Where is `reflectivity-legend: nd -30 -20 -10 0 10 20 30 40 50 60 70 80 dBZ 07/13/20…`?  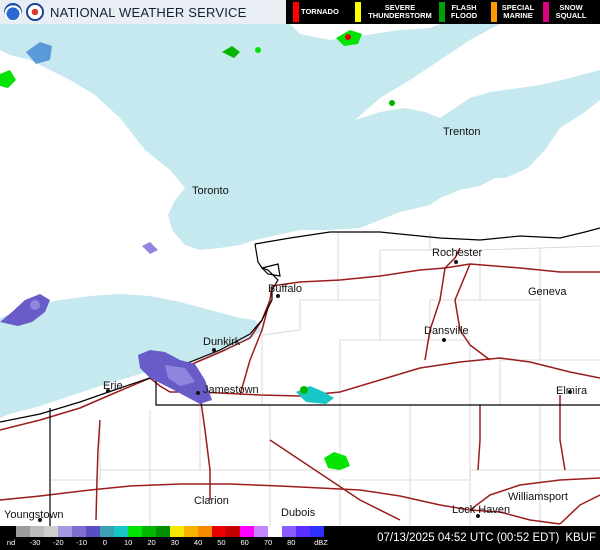
reflectivity-legend: nd -30 -20 -10 0 10 20 30 40 50 60 70 80 dBZ 07/13/20… is located at coordinates (300, 538).